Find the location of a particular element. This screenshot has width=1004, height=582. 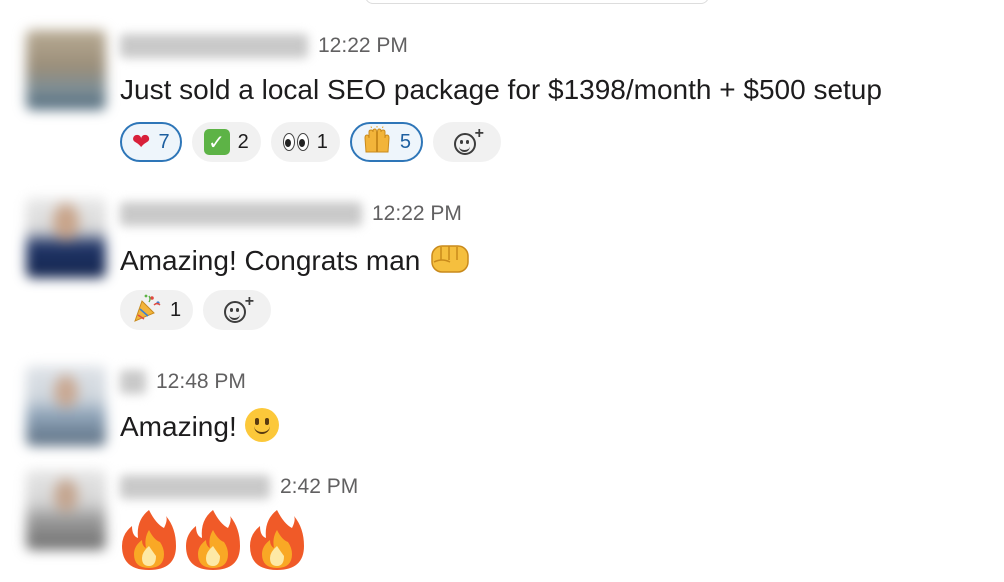

check-mark-icon: ✓ is located at coordinates (216, 142).